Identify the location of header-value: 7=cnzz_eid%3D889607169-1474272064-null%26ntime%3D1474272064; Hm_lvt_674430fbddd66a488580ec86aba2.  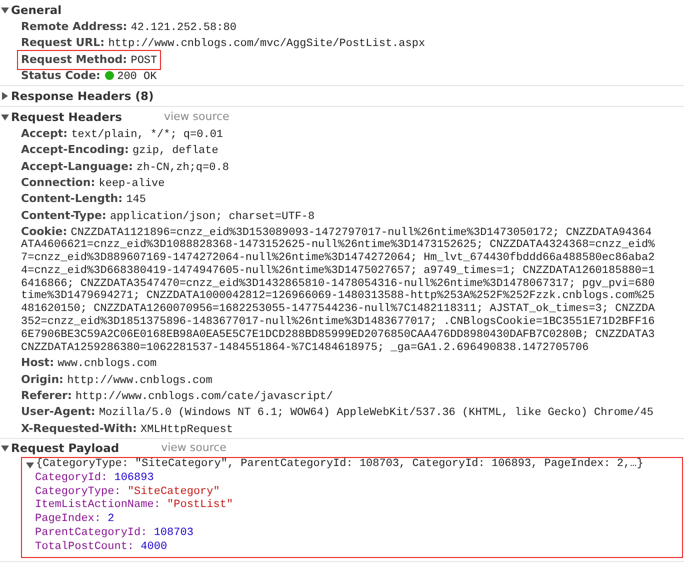
(338, 258).